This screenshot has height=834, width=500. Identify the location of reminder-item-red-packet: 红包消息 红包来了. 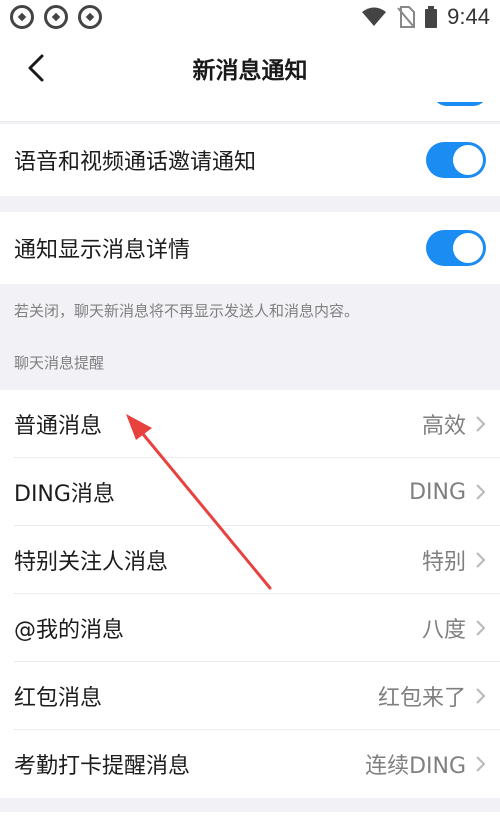
(250, 696).